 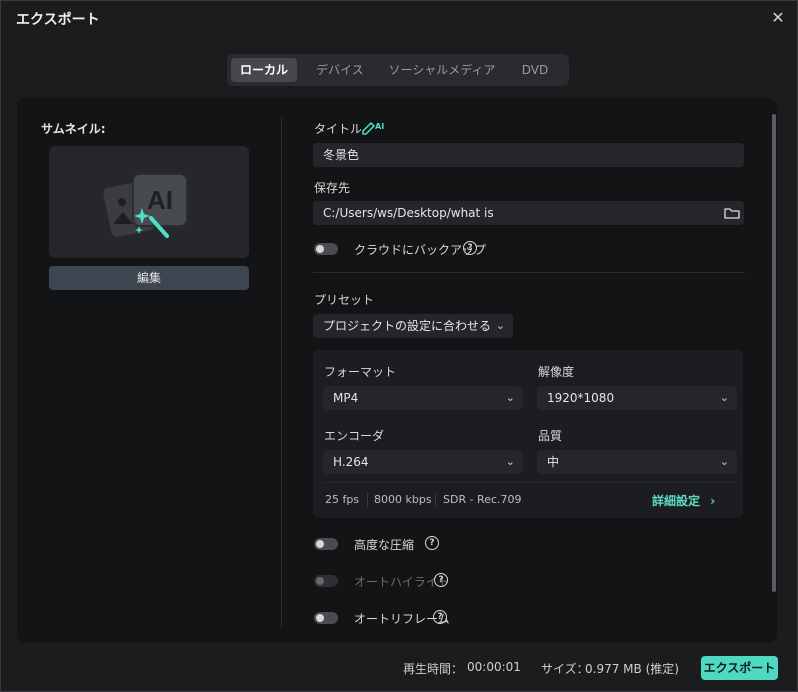 I want to click on title-input: 冬景色, so click(x=528, y=155).